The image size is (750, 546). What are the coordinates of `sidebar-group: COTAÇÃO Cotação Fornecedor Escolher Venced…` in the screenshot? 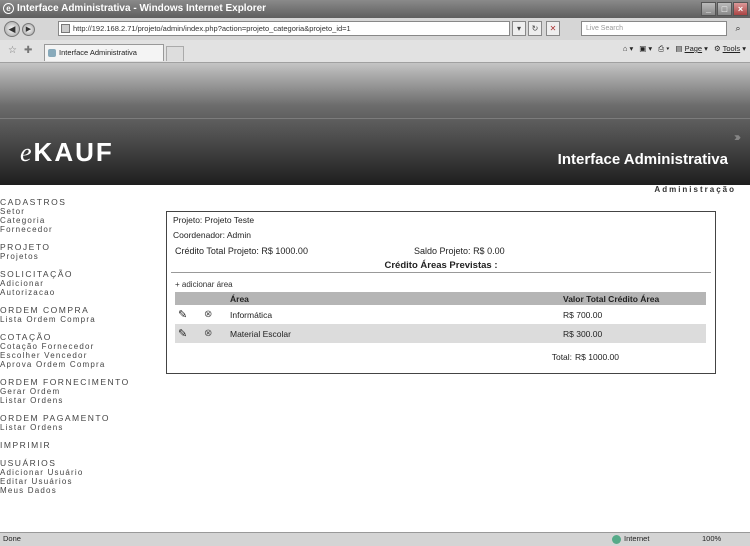 It's located at (70, 350).